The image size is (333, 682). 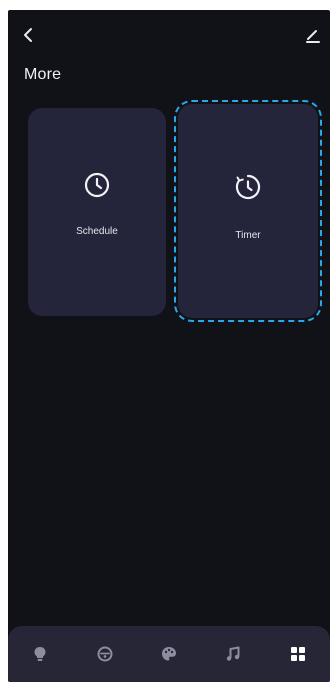 I want to click on edit-icon, so click(x=313, y=36).